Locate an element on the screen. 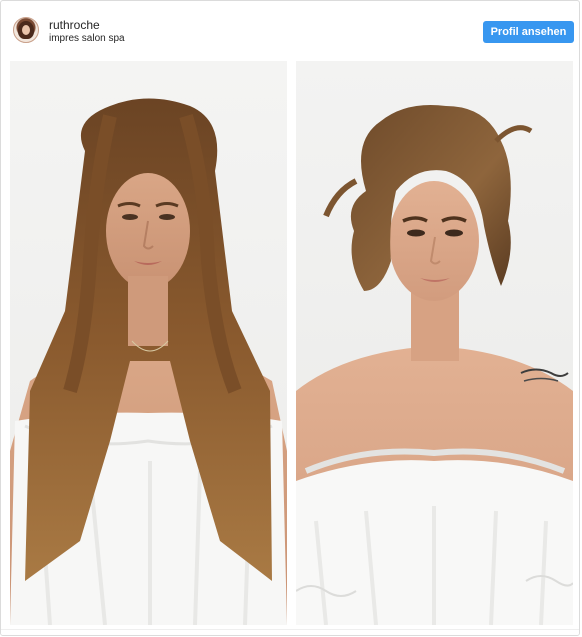 Image resolution: width=582 pixels, height=637 pixels. divider is located at coordinates (290, 629).